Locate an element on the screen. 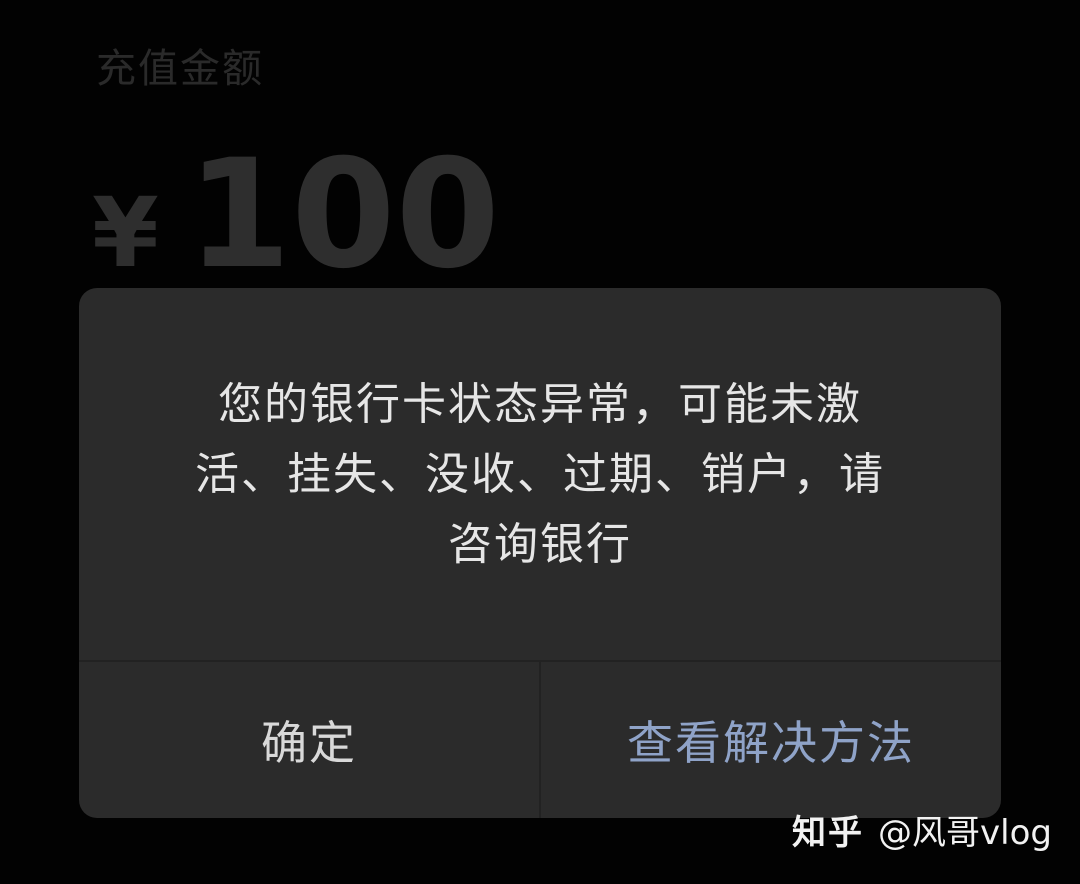 The height and width of the screenshot is (884, 1080). zhihu-watermark: 知乎 @风哥vlog is located at coordinates (922, 829).